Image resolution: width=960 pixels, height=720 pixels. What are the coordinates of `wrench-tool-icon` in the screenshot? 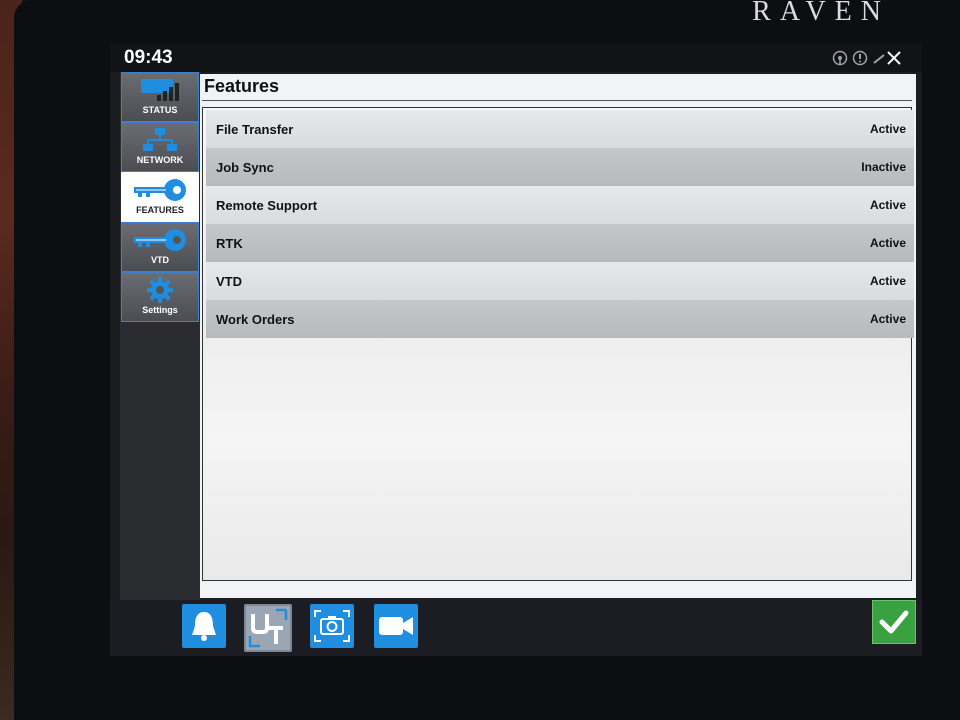 It's located at (887, 60).